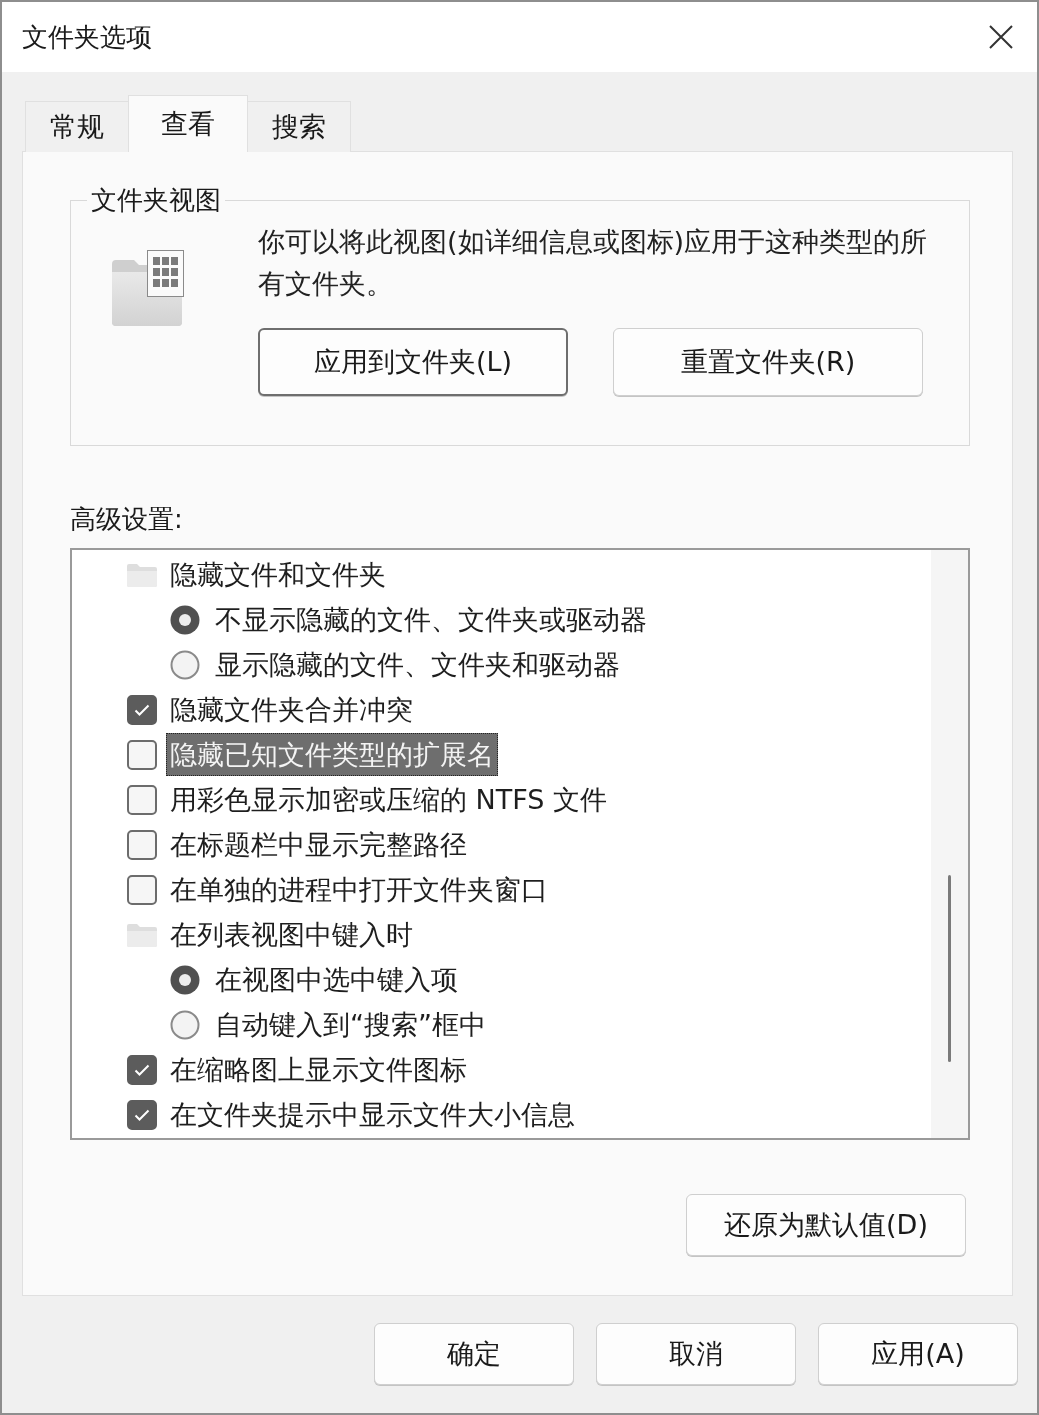 This screenshot has height=1415, width=1039. I want to click on option-label: 隐藏文件夹合并冲突, so click(291, 709).